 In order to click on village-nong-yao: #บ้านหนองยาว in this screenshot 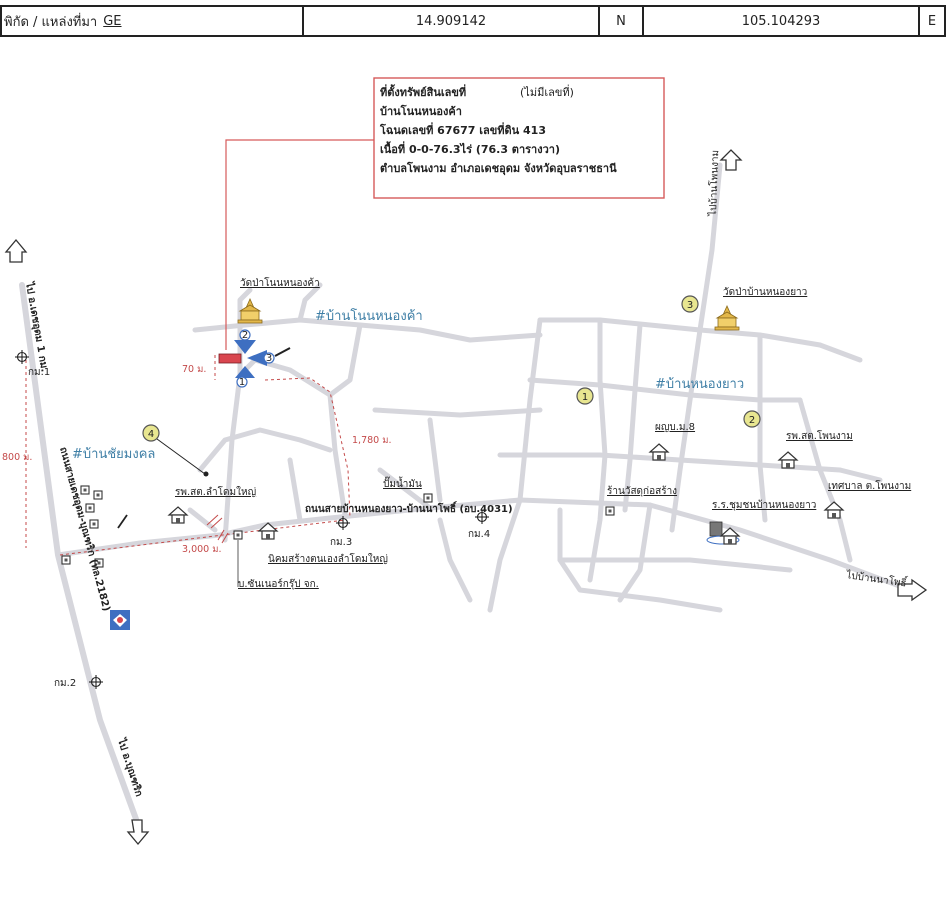, I will do `click(699, 384)`.